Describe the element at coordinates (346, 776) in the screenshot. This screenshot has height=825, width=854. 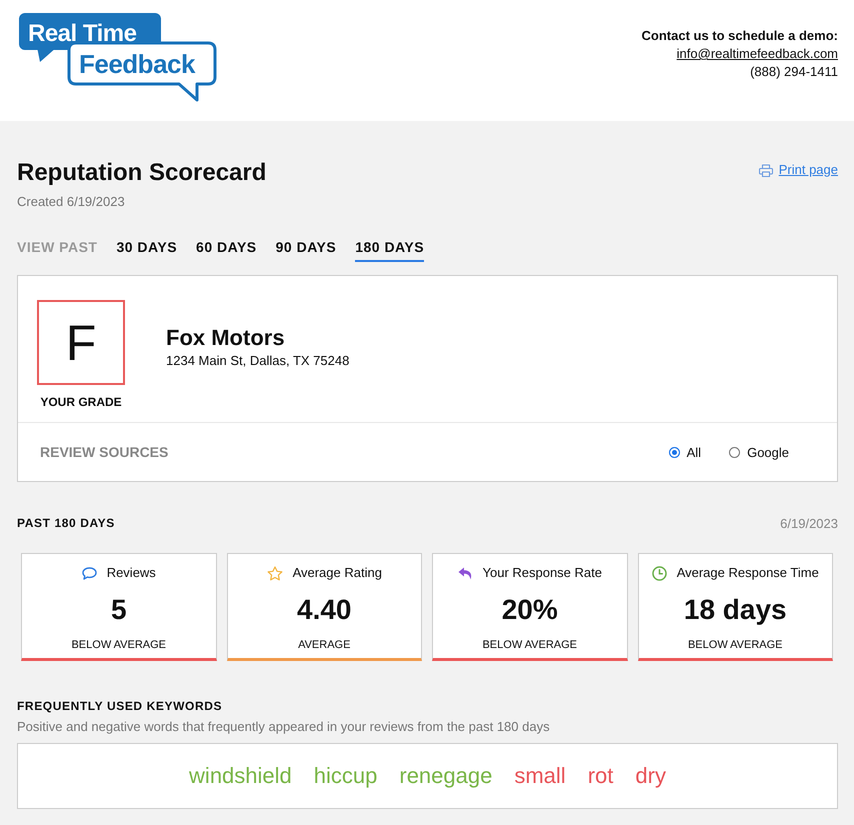
I see `keyword: hiccup` at that location.